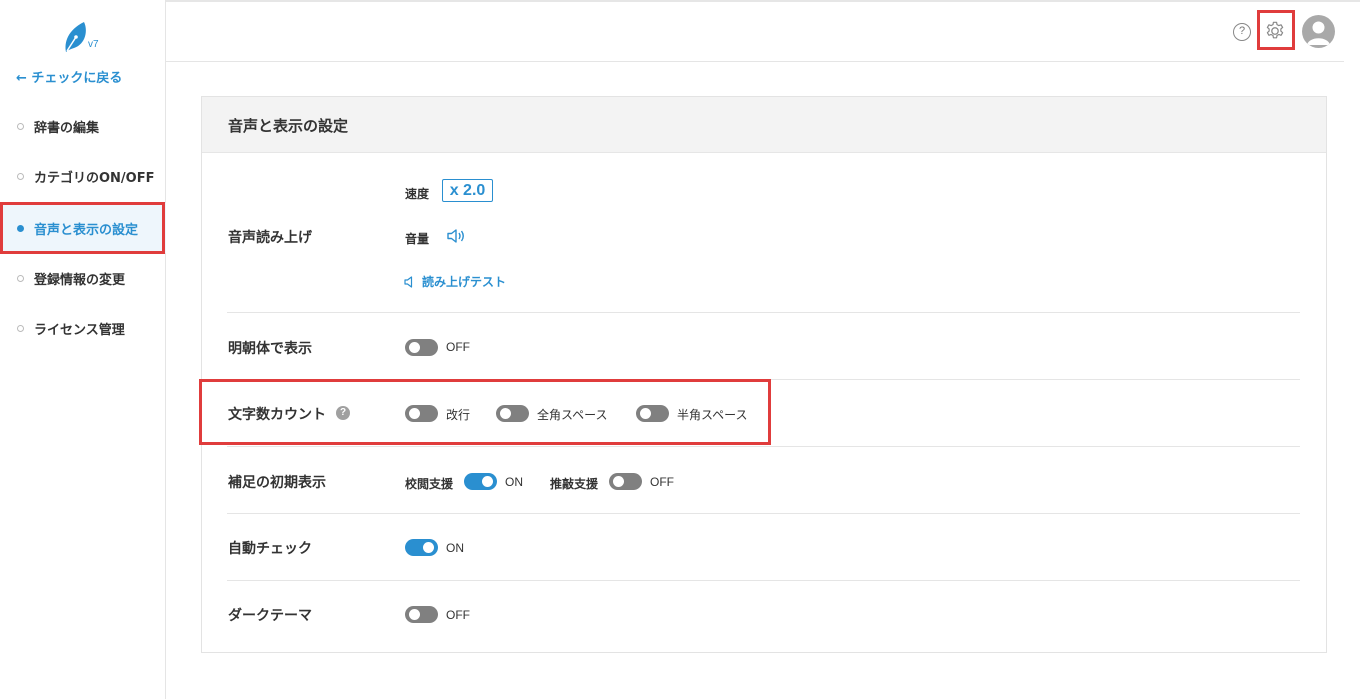 This screenshot has width=1360, height=699. I want to click on app-logo: v7, so click(82, 38).